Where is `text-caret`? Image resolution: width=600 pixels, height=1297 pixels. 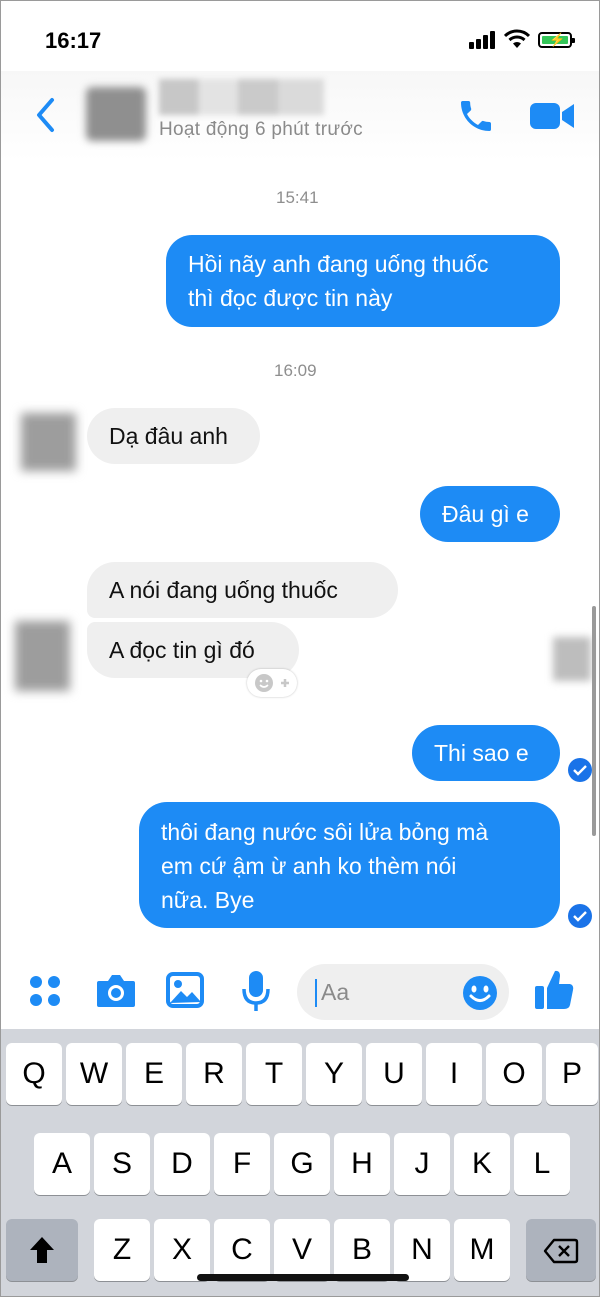
text-caret is located at coordinates (316, 993).